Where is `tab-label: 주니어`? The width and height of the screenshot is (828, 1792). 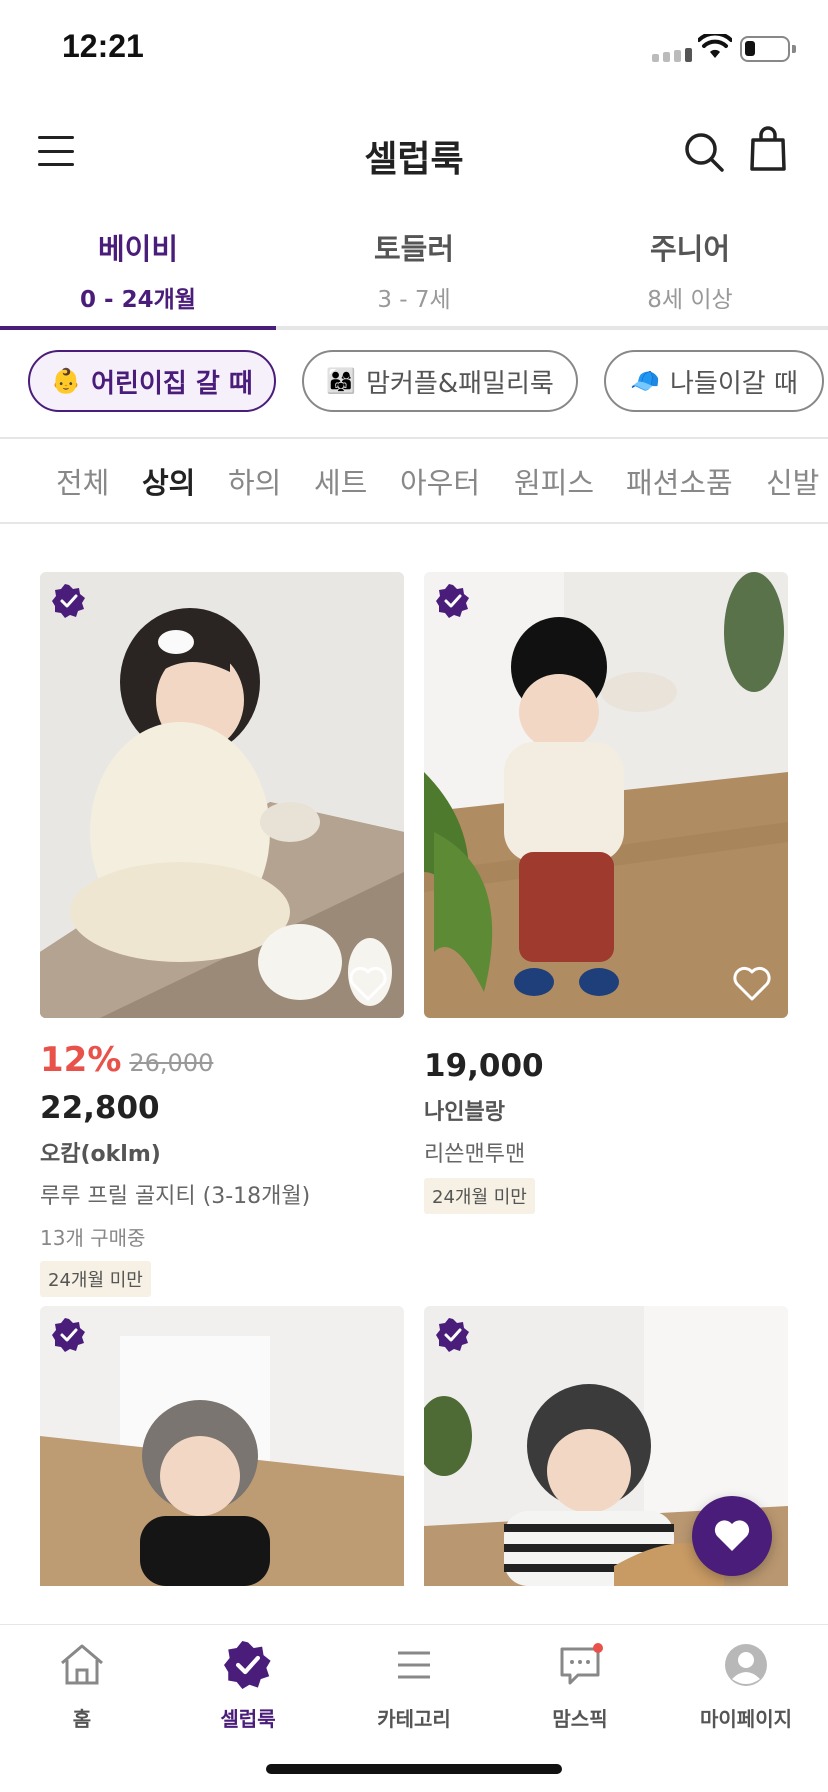
tab-label: 주니어 is located at coordinates (690, 249).